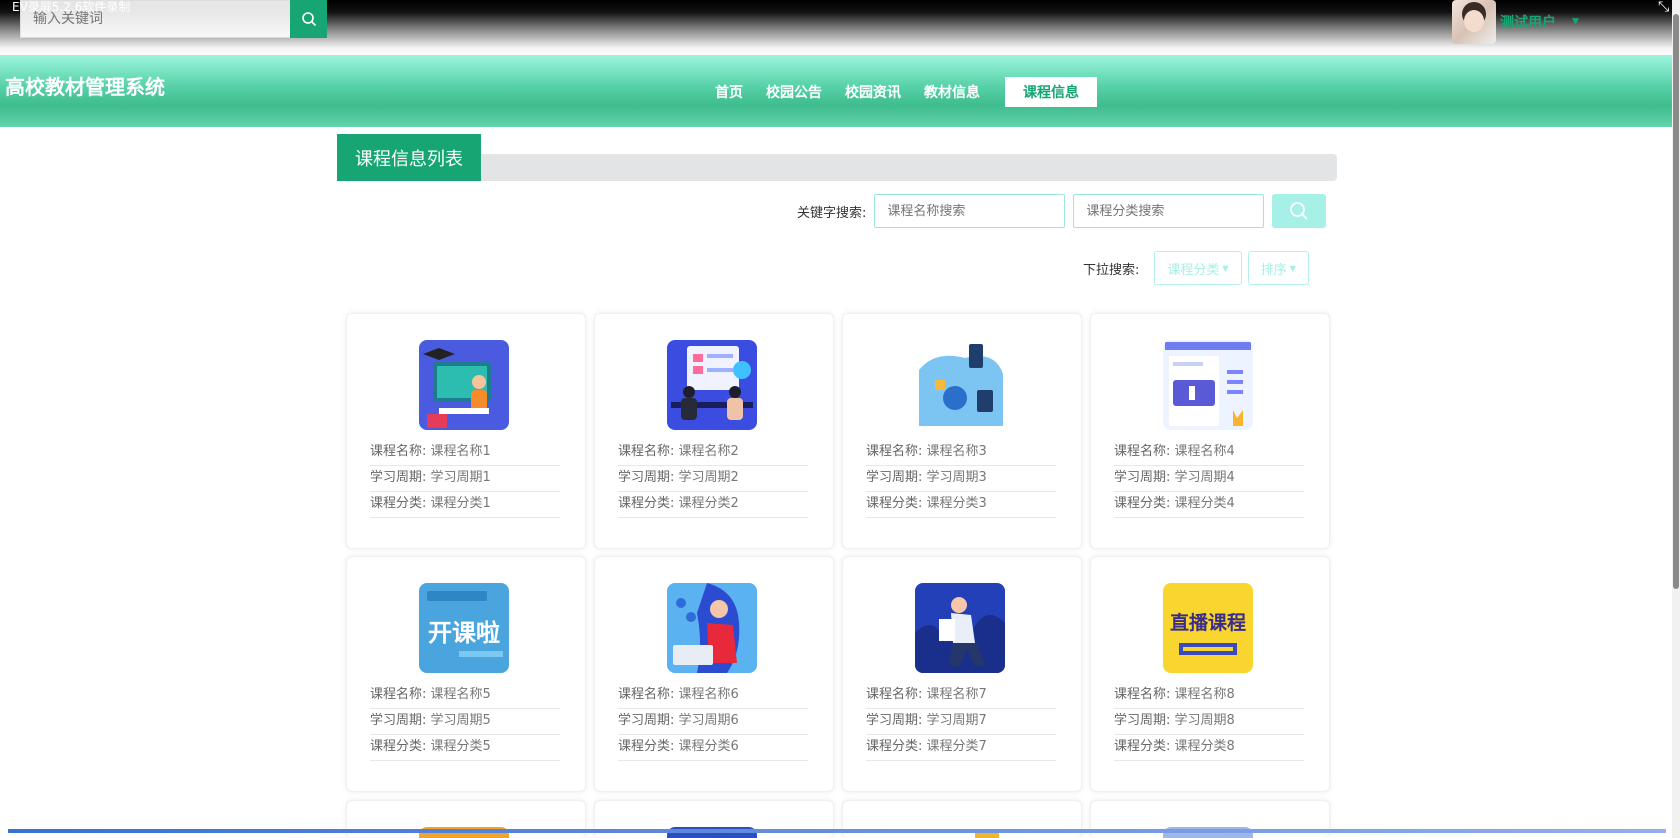 The width and height of the screenshot is (1680, 838). Describe the element at coordinates (729, 92) in the screenshot. I see `nav-home: 首页` at that location.